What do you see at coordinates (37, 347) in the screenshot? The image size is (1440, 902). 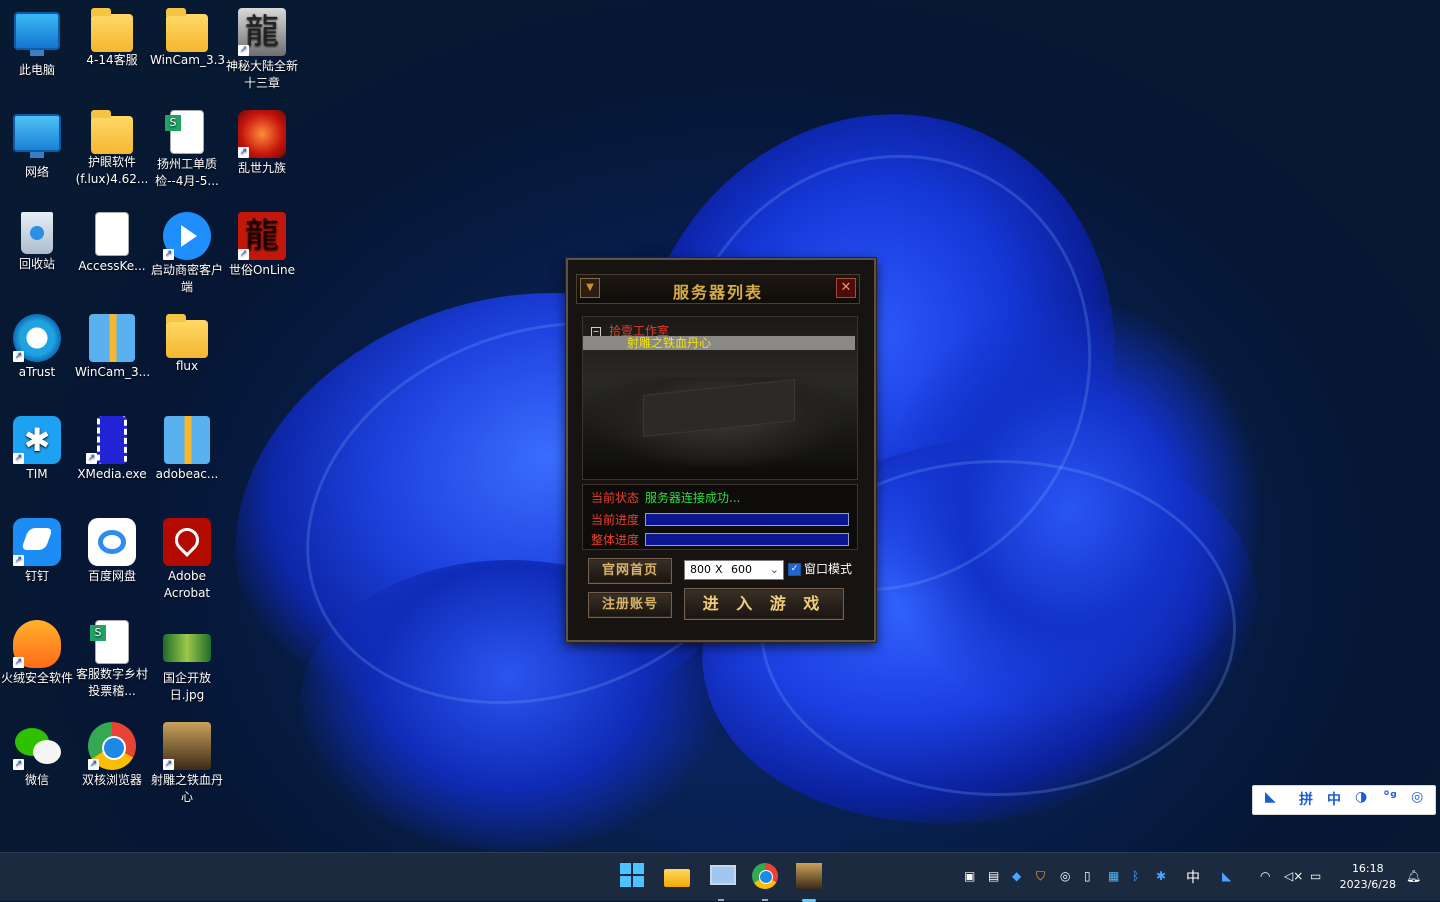 I see `desktop-icon-atrust: ↗ aTrust` at bounding box center [37, 347].